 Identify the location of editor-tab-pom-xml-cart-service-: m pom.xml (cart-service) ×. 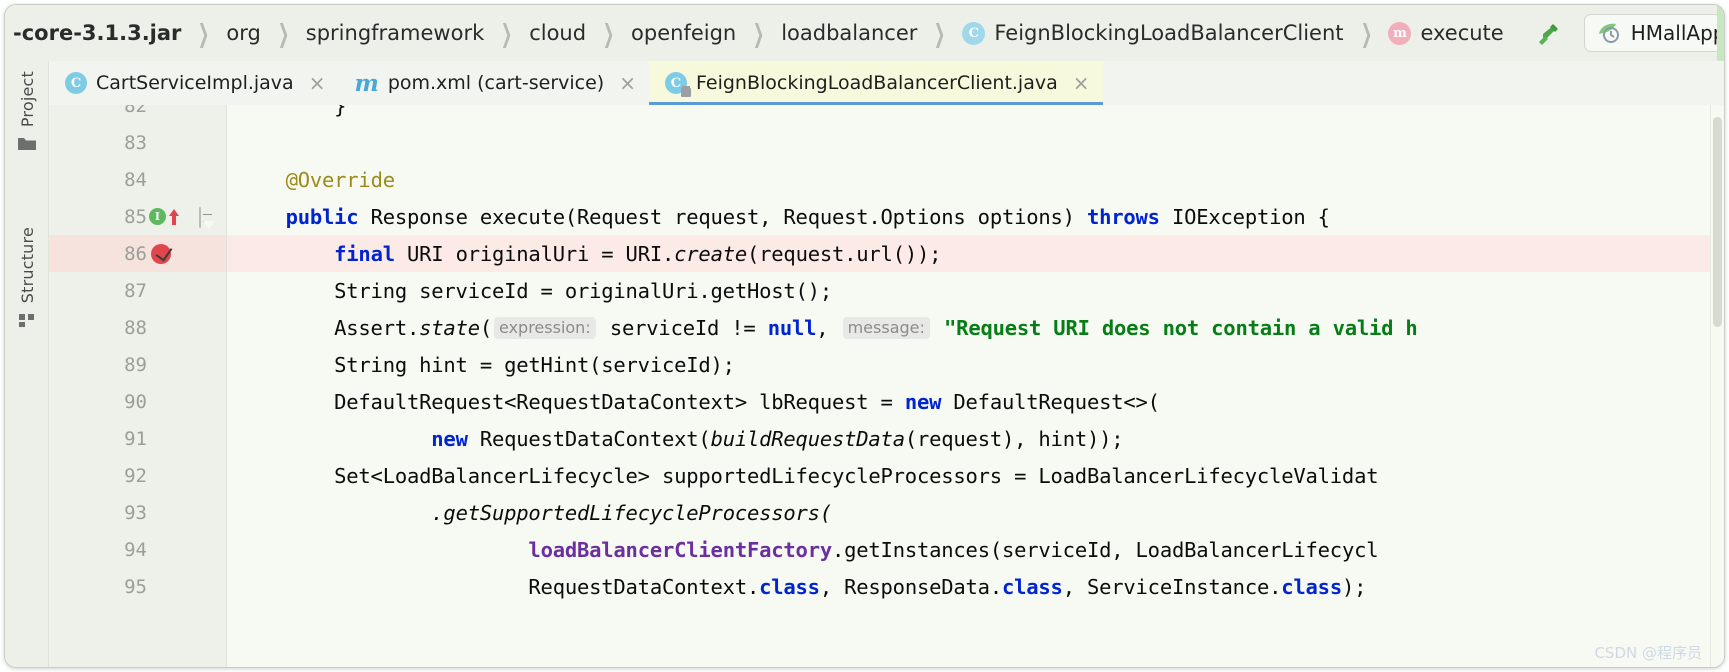
(493, 83).